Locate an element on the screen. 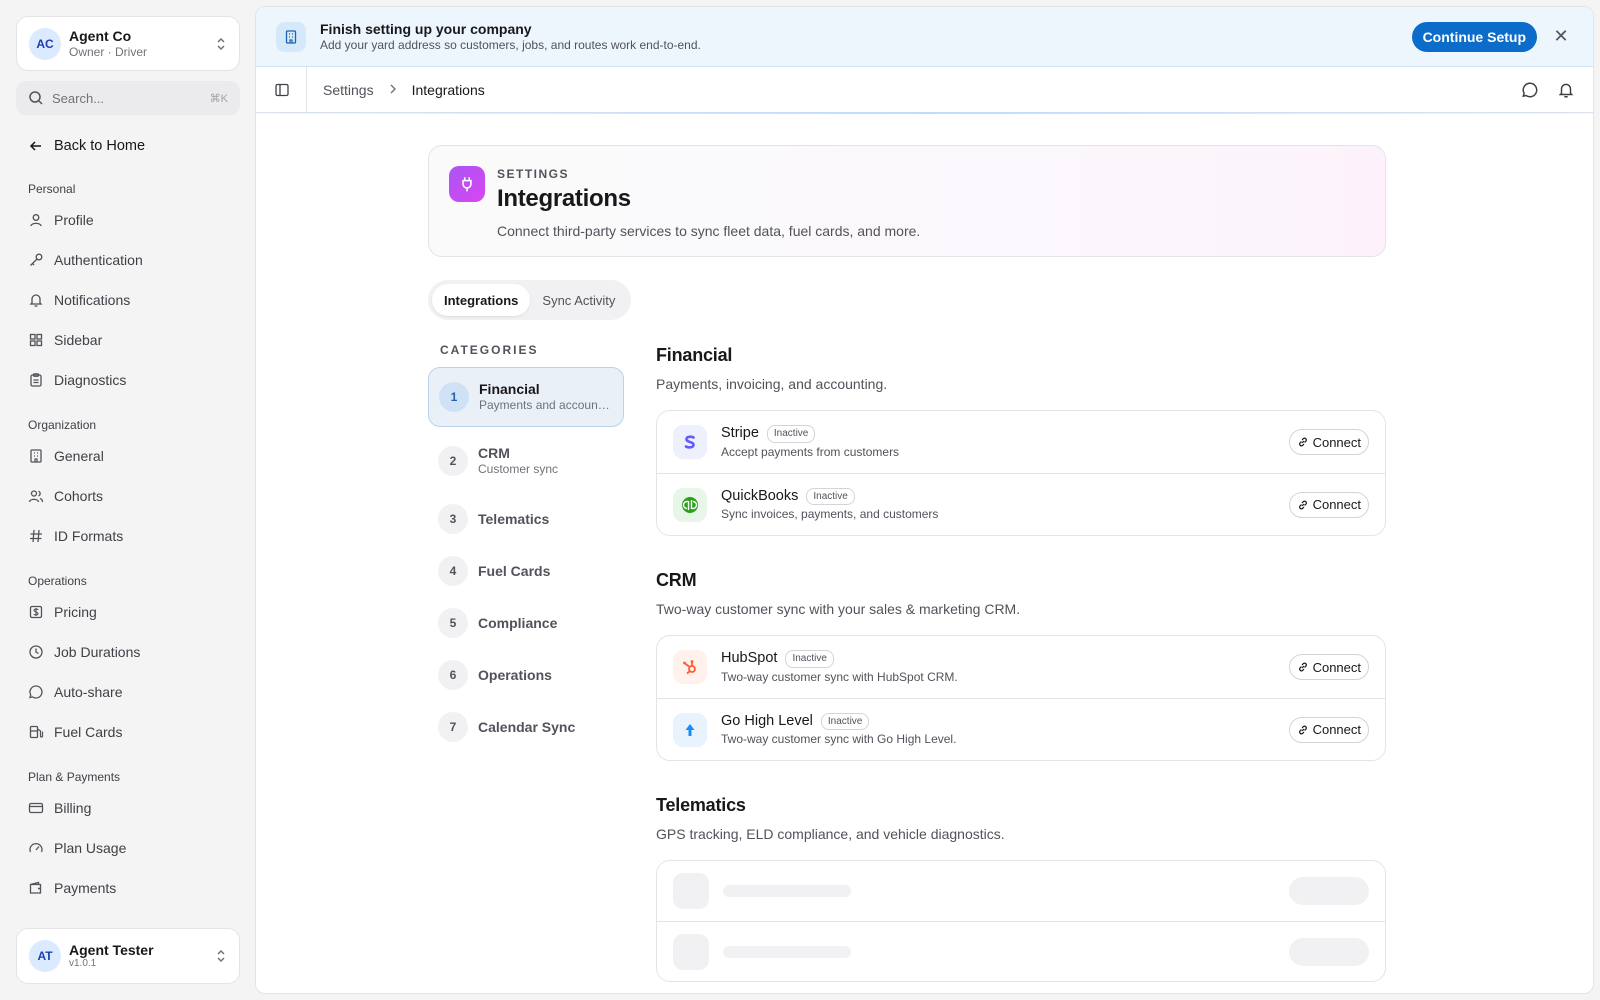  category-operations: 6 Operations is located at coordinates (526, 675).